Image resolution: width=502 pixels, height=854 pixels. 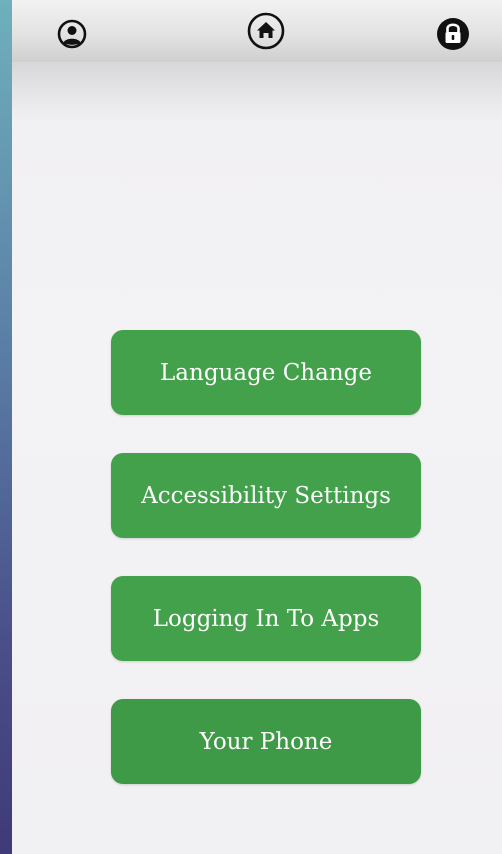 I want to click on language-change-button: Language Change, so click(x=266, y=372).